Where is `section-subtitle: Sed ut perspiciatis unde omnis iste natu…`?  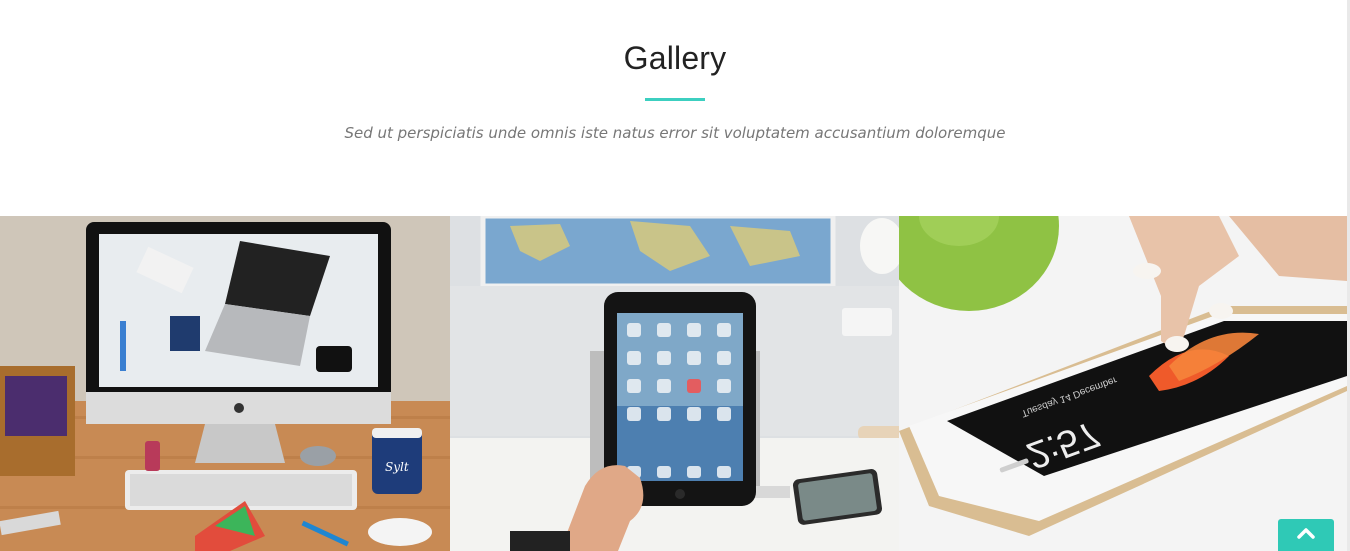 section-subtitle: Sed ut perspiciatis unde omnis iste natu… is located at coordinates (675, 133).